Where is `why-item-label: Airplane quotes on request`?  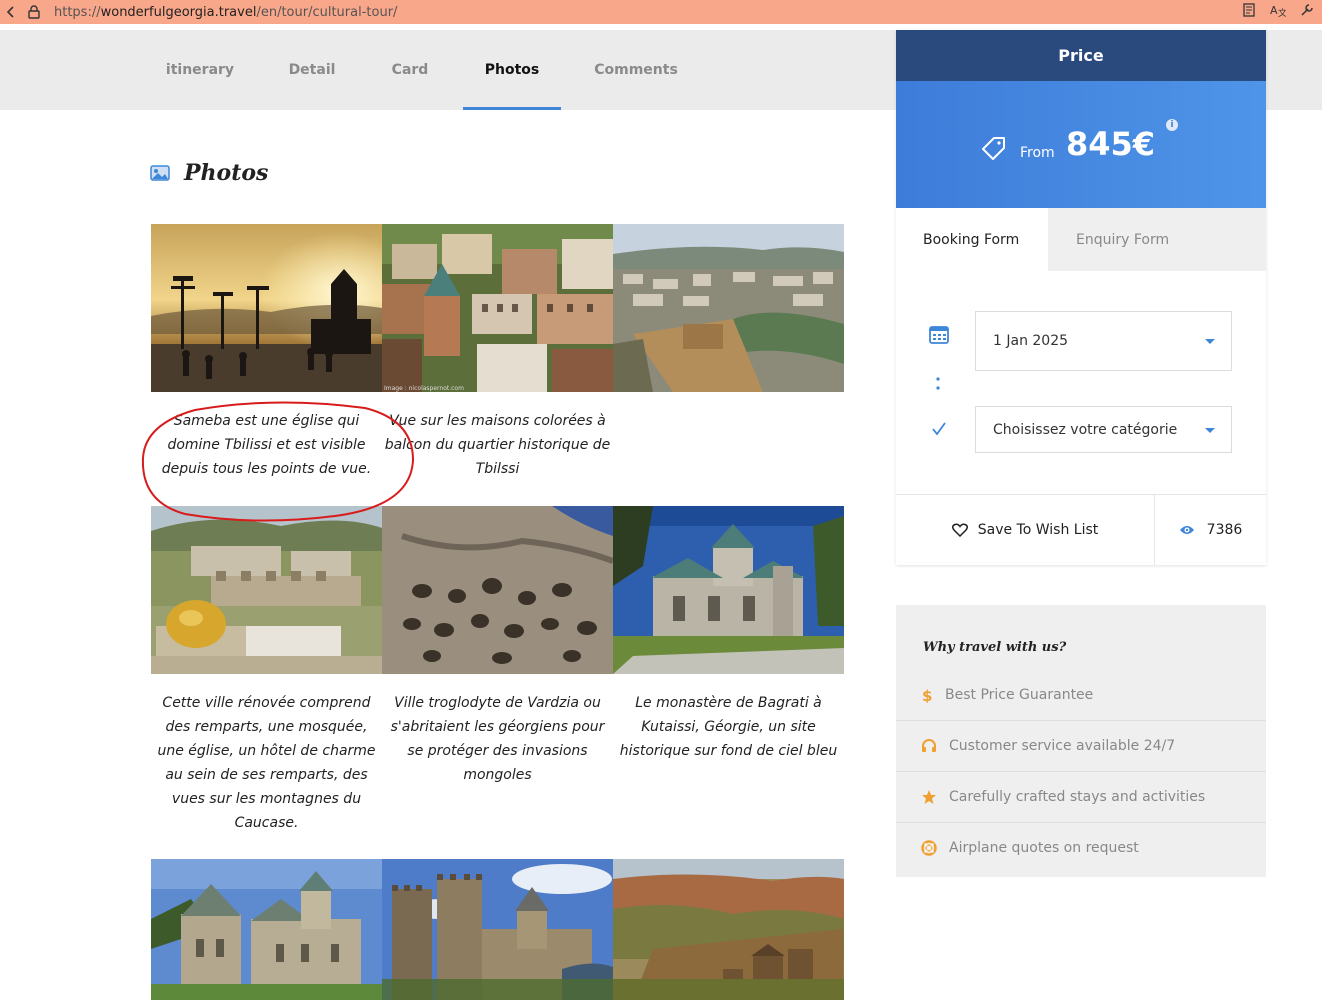 why-item-label: Airplane quotes on request is located at coordinates (1044, 848).